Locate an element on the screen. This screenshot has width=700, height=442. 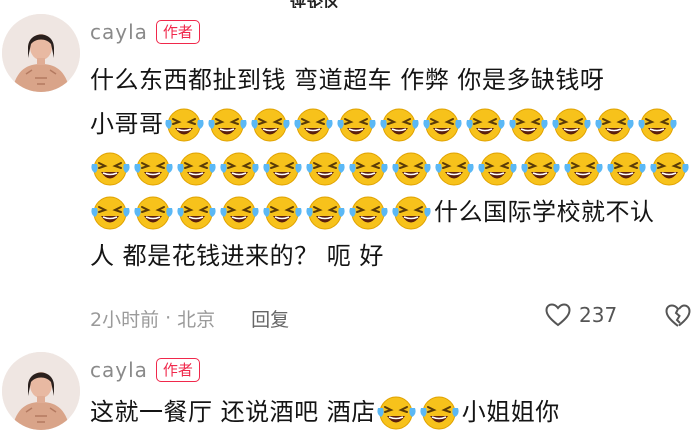
comment-location: 北京 is located at coordinates (196, 319).